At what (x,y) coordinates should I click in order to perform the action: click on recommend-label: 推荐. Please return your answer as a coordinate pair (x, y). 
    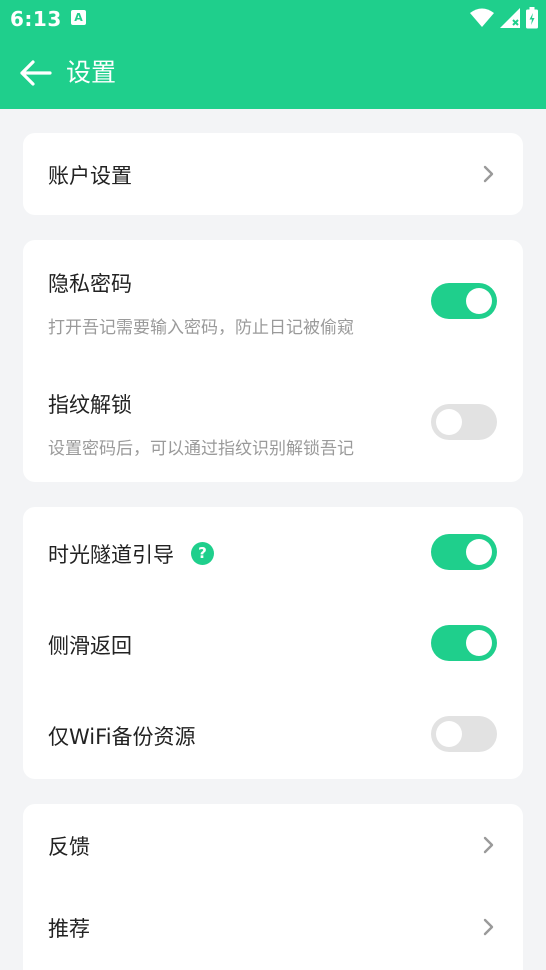
    Looking at the image, I should click on (69, 929).